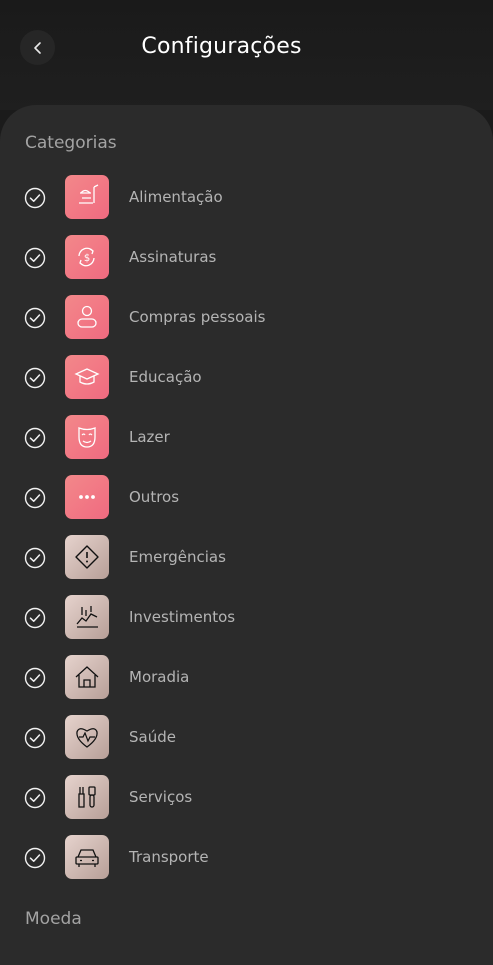  I want to click on category-row: Serviços, so click(246, 798).